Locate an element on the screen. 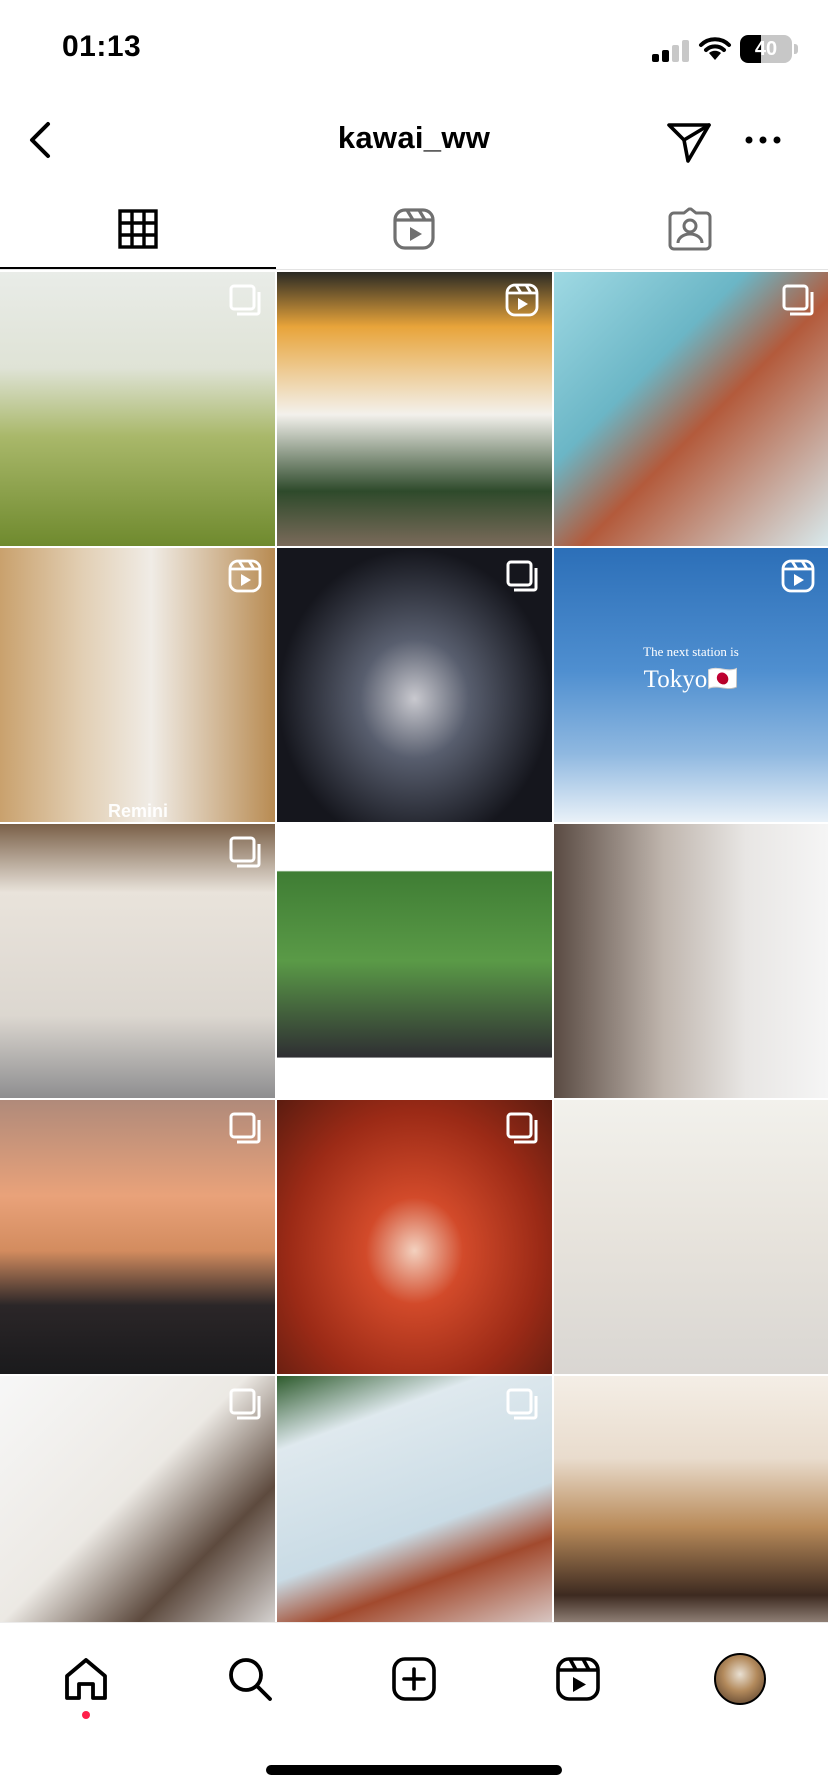 This screenshot has height=1792, width=828. bottom-navigation is located at coordinates (414, 1707).